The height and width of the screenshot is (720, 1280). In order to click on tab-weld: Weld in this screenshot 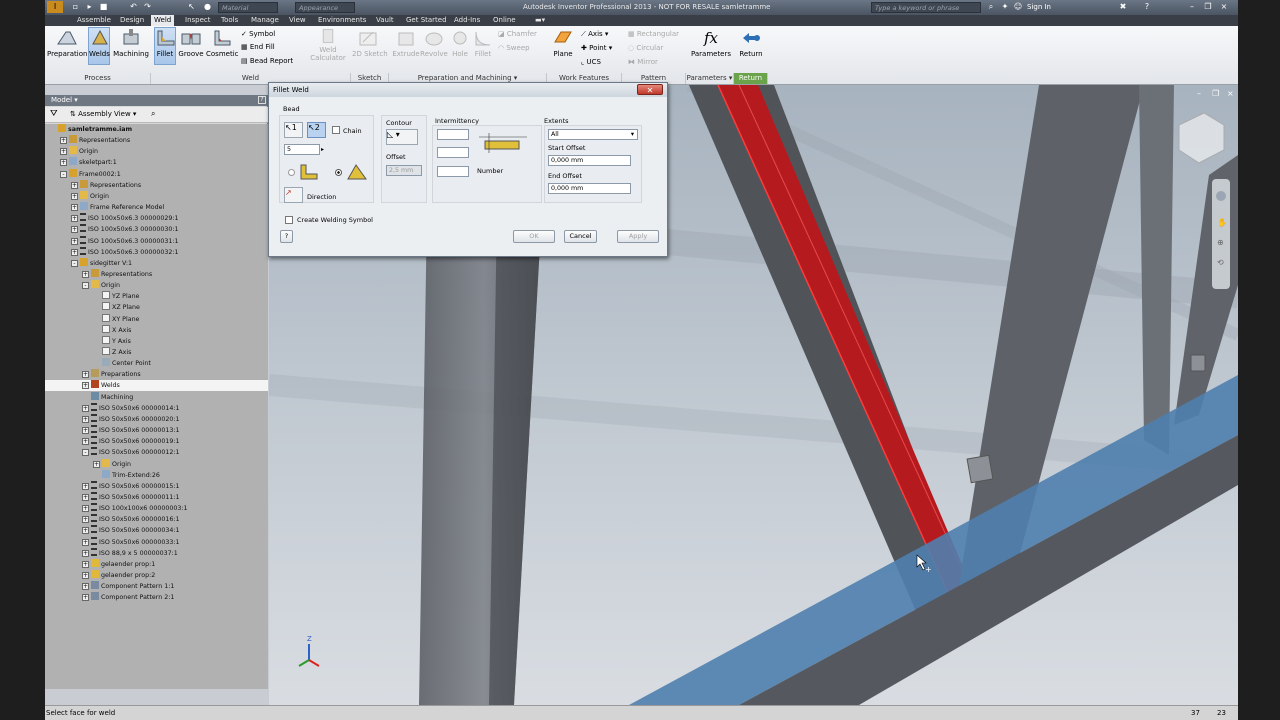, I will do `click(163, 20)`.